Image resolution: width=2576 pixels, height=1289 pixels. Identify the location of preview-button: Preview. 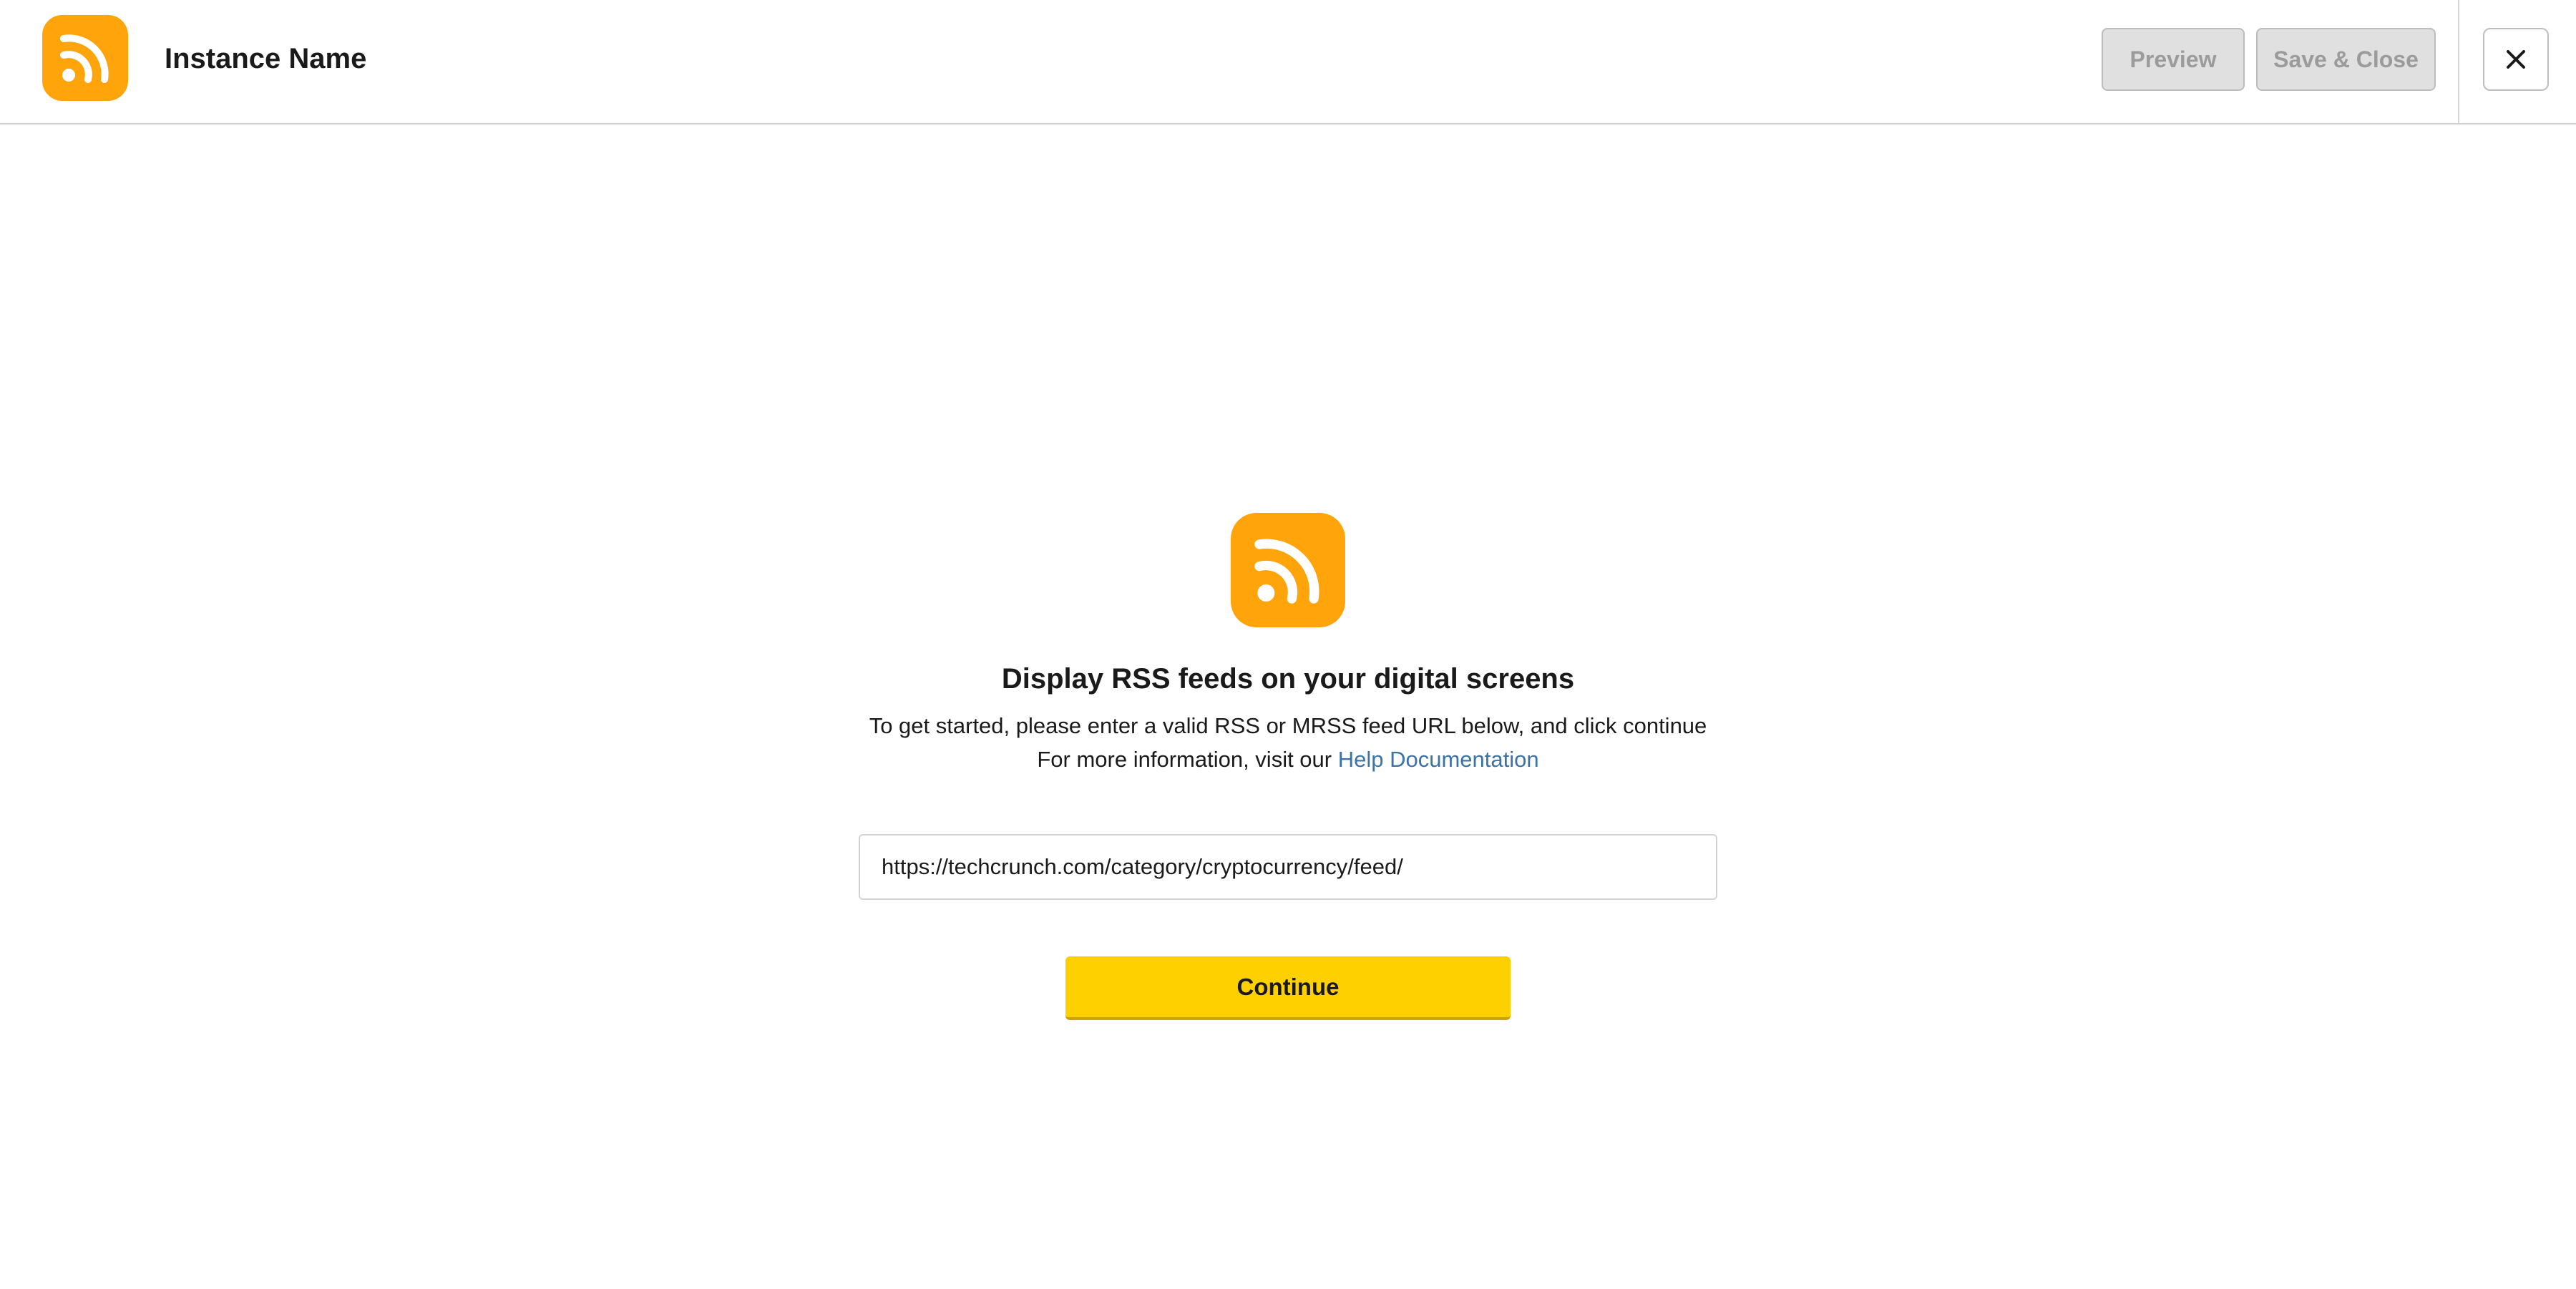
(2173, 59).